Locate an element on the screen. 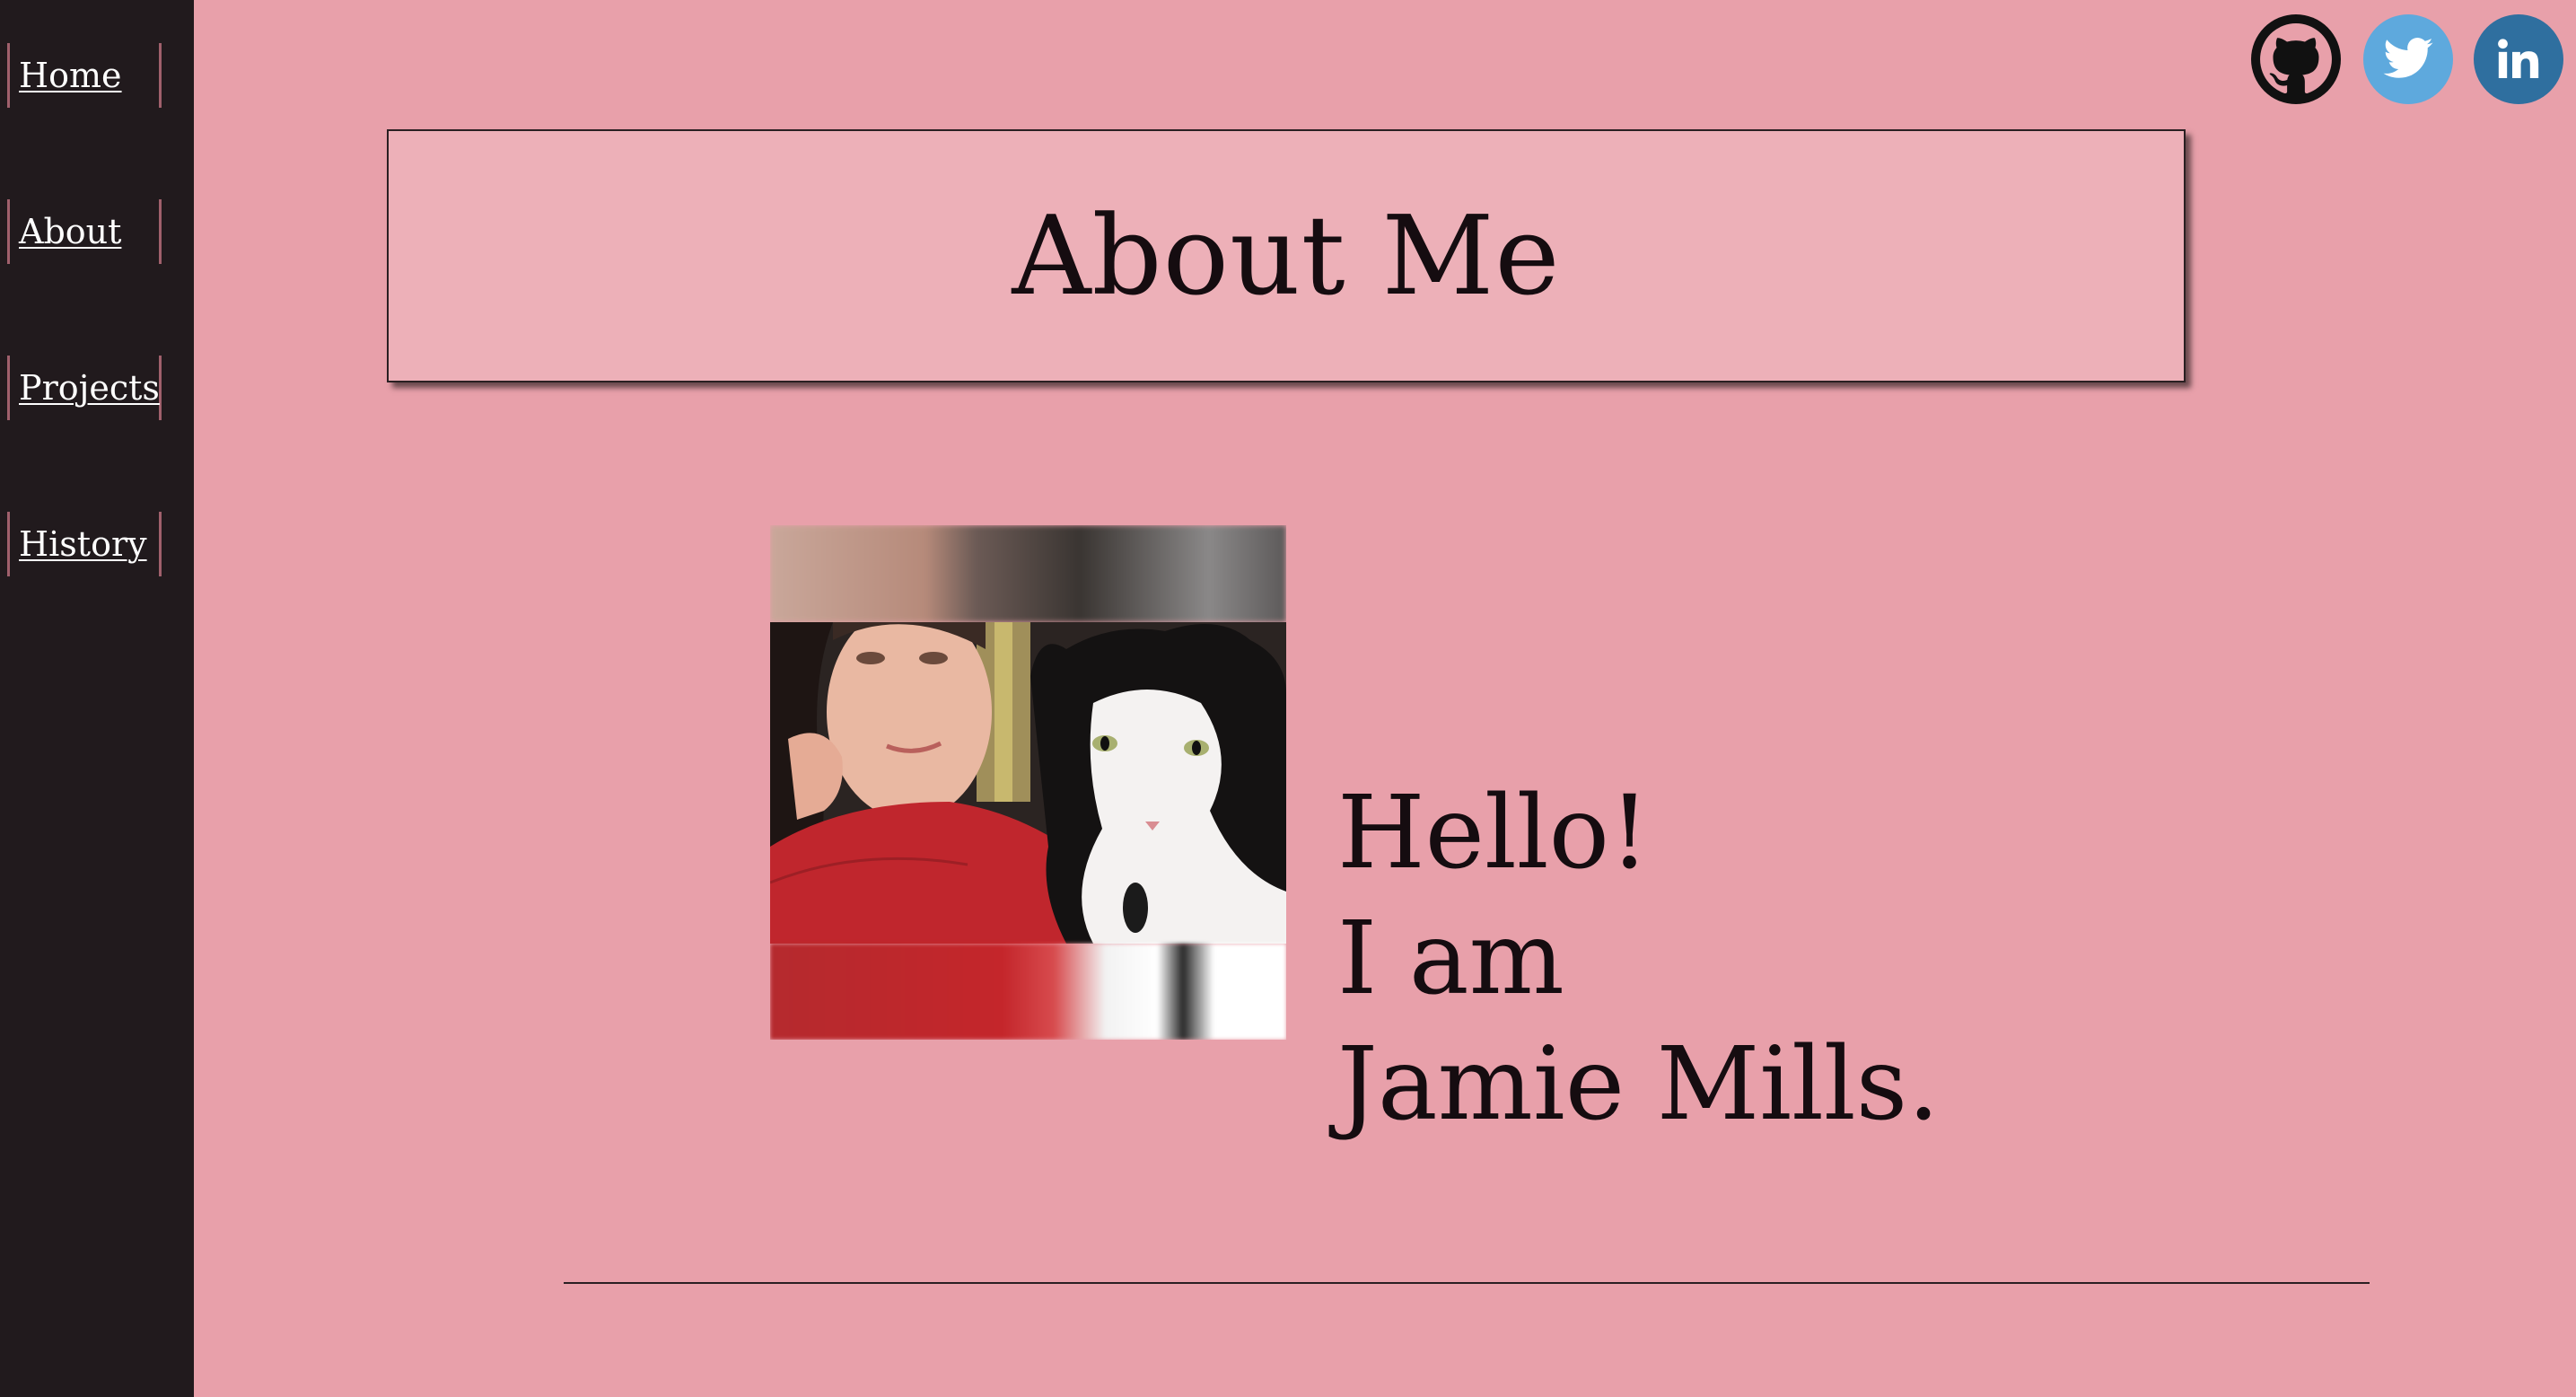 The image size is (2576, 1397). greeting-line-2: I am is located at coordinates (1450, 959).